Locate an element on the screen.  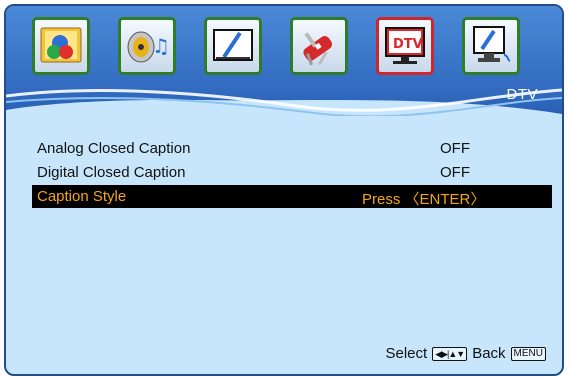
tab-setup is located at coordinates (319, 46).